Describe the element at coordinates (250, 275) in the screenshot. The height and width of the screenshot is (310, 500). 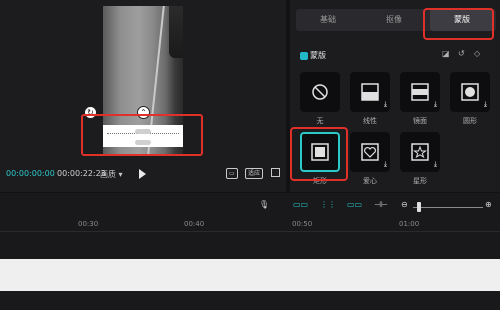
I see `video-track-clip` at that location.